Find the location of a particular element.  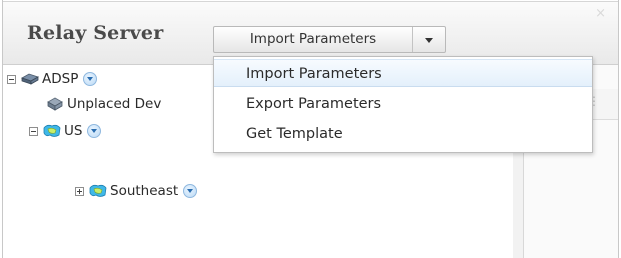

tree-node-label: Unplaced Dev is located at coordinates (114, 104).